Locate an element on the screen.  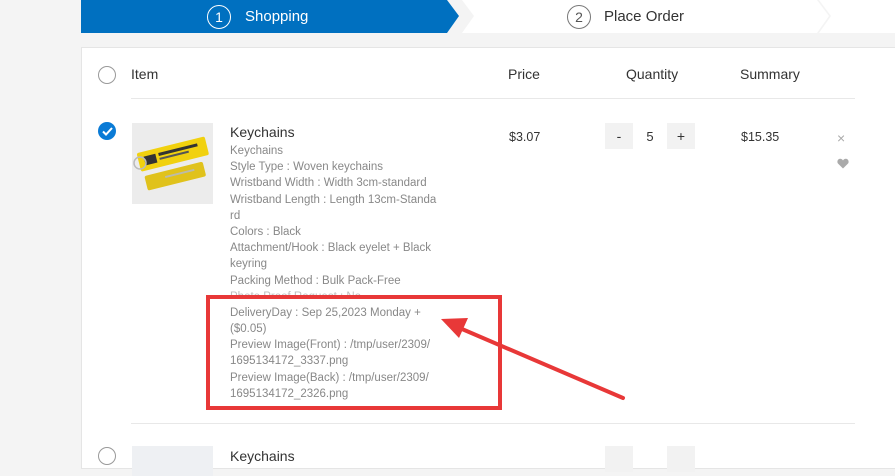
quantity-stepper is located at coordinates (650, 459).